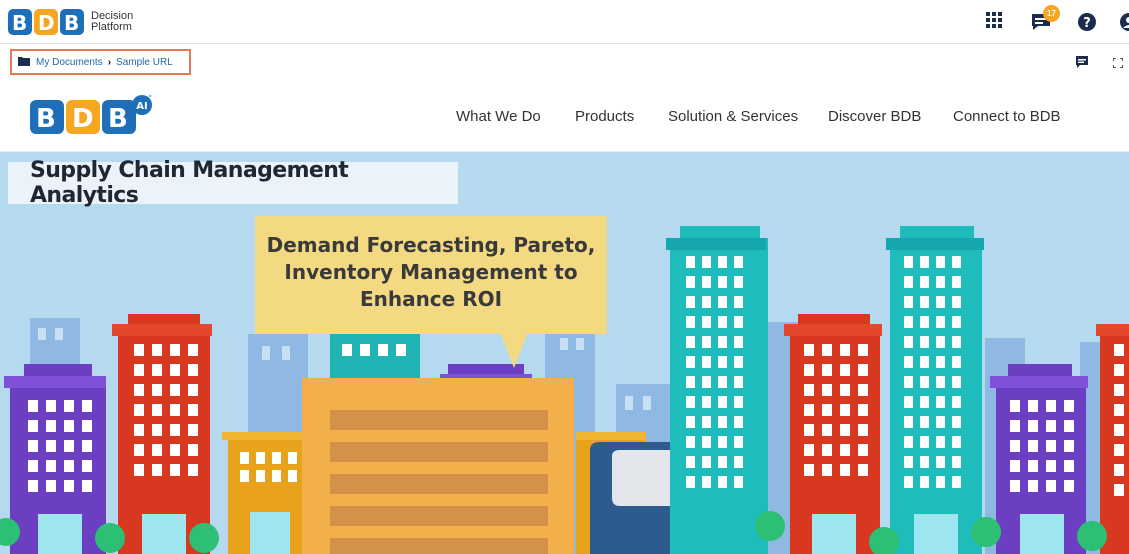  I want to click on logo-line-2: Platform, so click(111, 27).